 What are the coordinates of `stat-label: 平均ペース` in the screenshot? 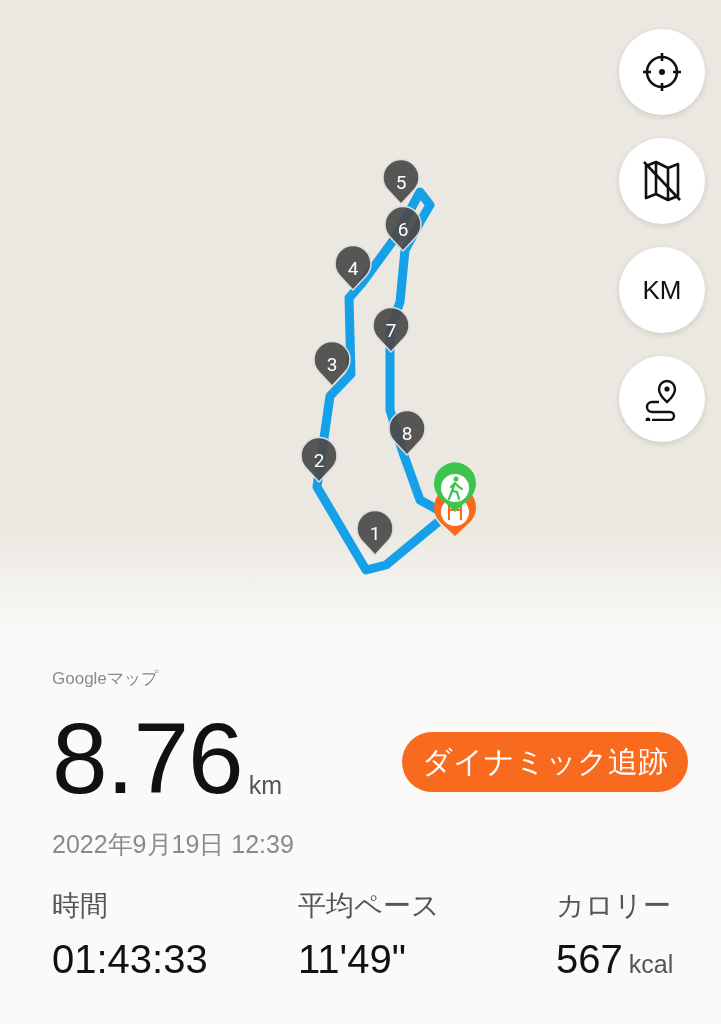 It's located at (369, 906).